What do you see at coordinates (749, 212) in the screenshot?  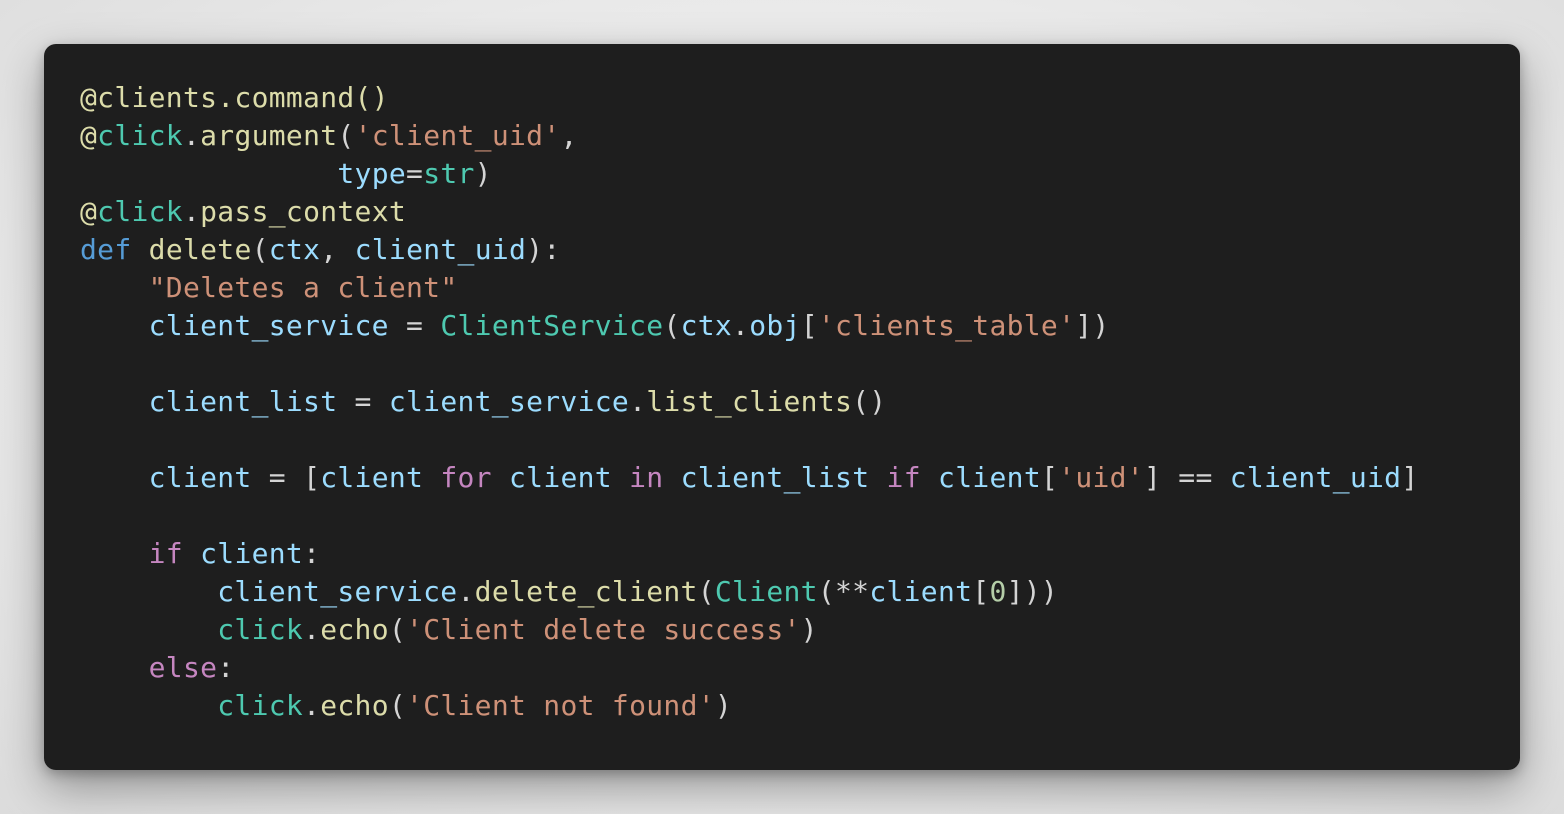 I see `code-line-4: @click.pass_context` at bounding box center [749, 212].